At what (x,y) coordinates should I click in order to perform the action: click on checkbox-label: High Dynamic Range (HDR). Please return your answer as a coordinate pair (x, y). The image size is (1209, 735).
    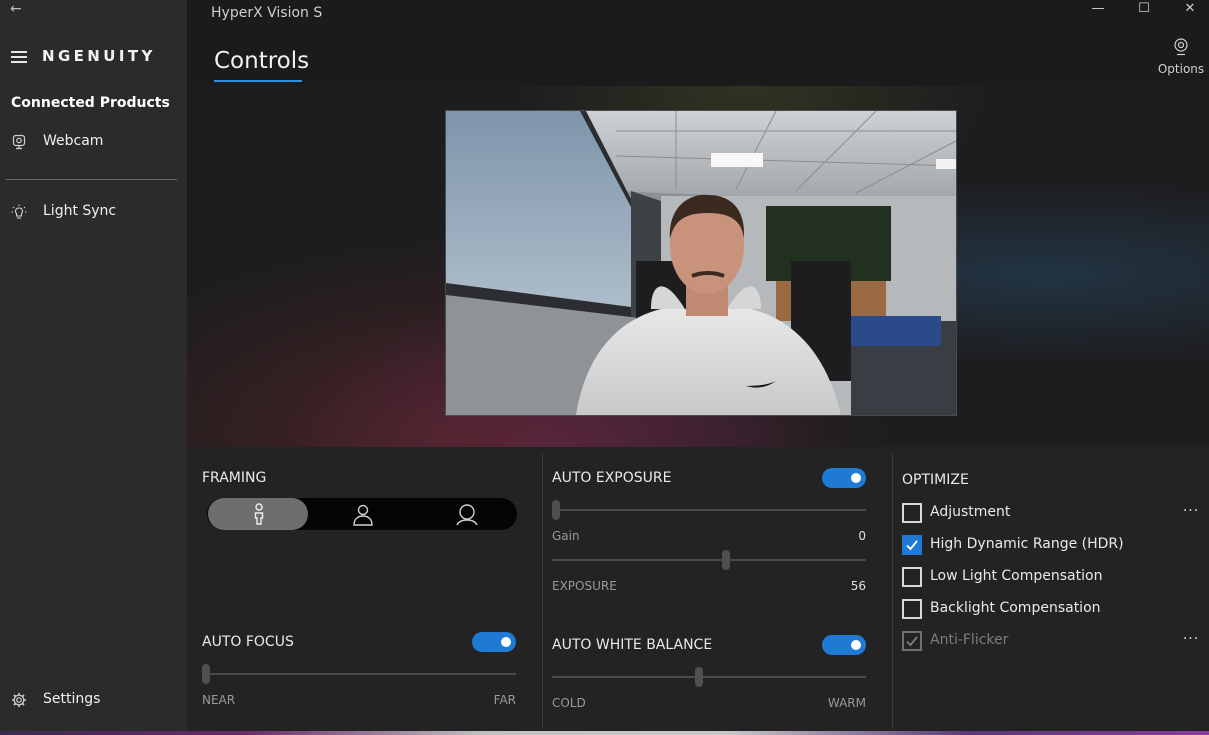
    Looking at the image, I should click on (1027, 544).